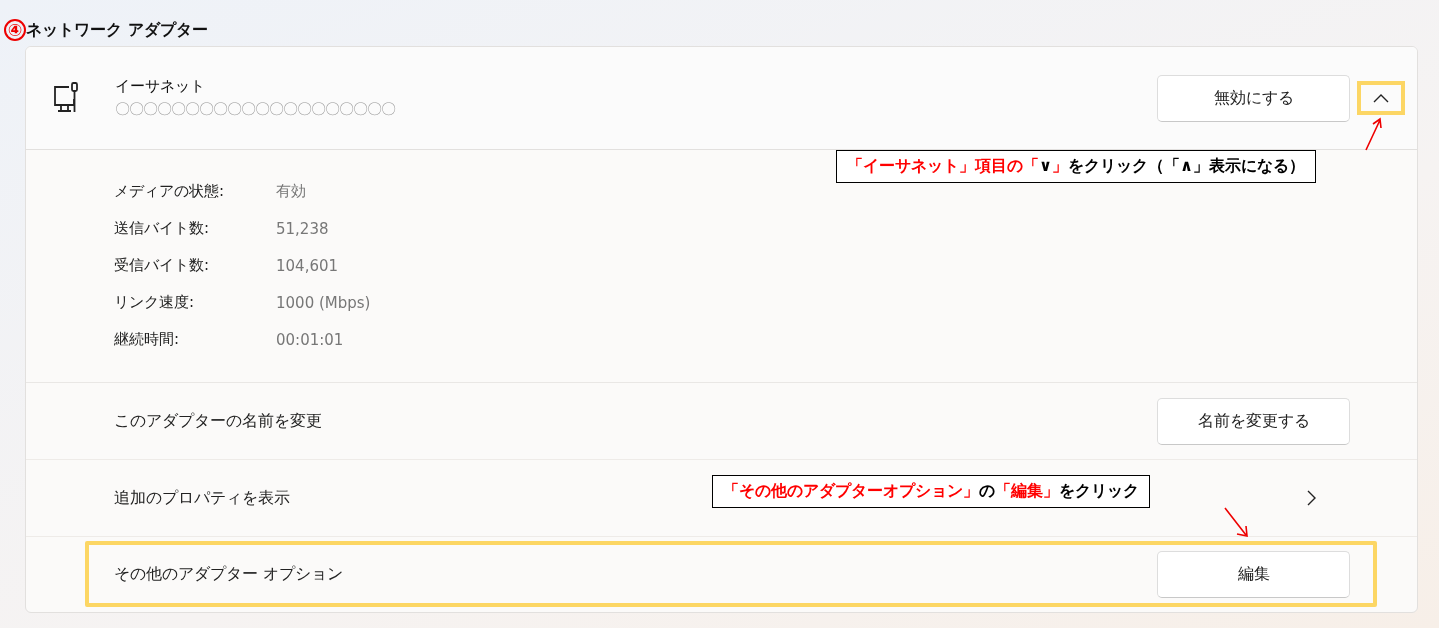 Image resolution: width=1439 pixels, height=628 pixels. Describe the element at coordinates (162, 228) in the screenshot. I see `detail-label: 送信バイト数:` at that location.